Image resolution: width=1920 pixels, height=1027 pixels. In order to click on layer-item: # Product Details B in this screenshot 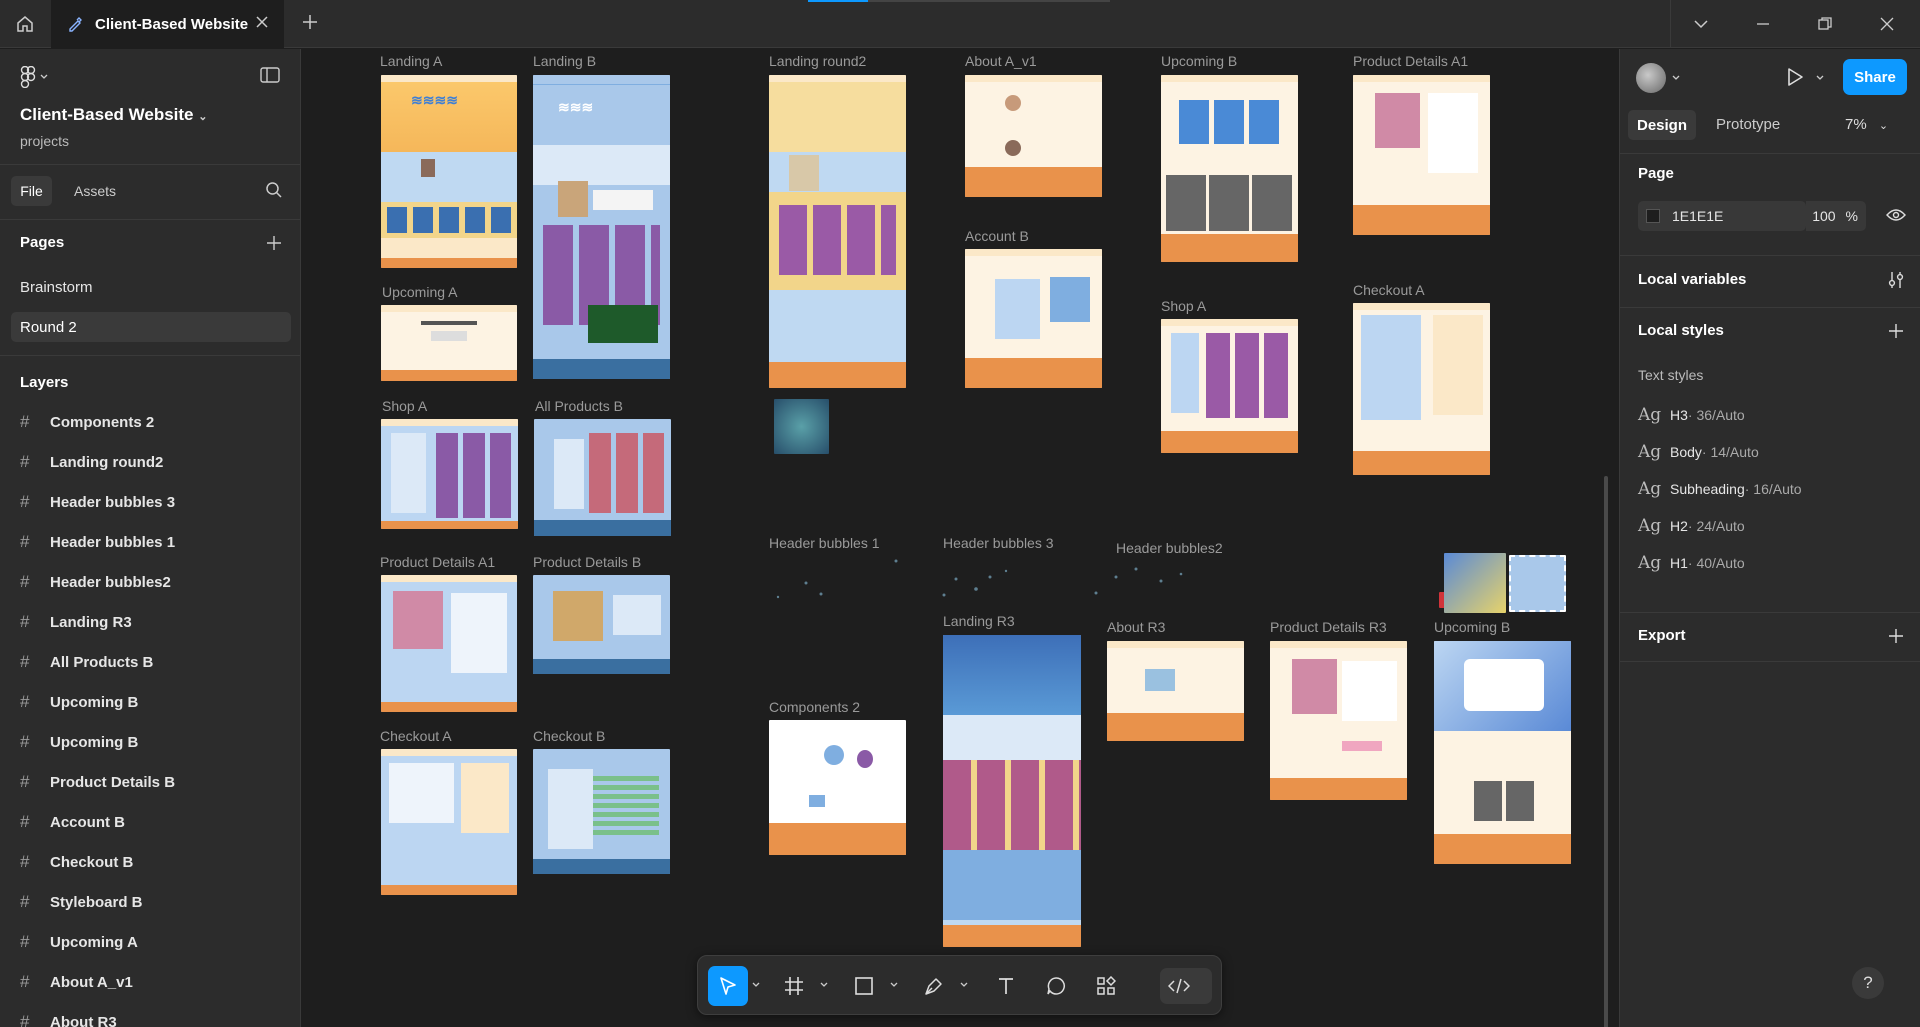, I will do `click(97, 782)`.